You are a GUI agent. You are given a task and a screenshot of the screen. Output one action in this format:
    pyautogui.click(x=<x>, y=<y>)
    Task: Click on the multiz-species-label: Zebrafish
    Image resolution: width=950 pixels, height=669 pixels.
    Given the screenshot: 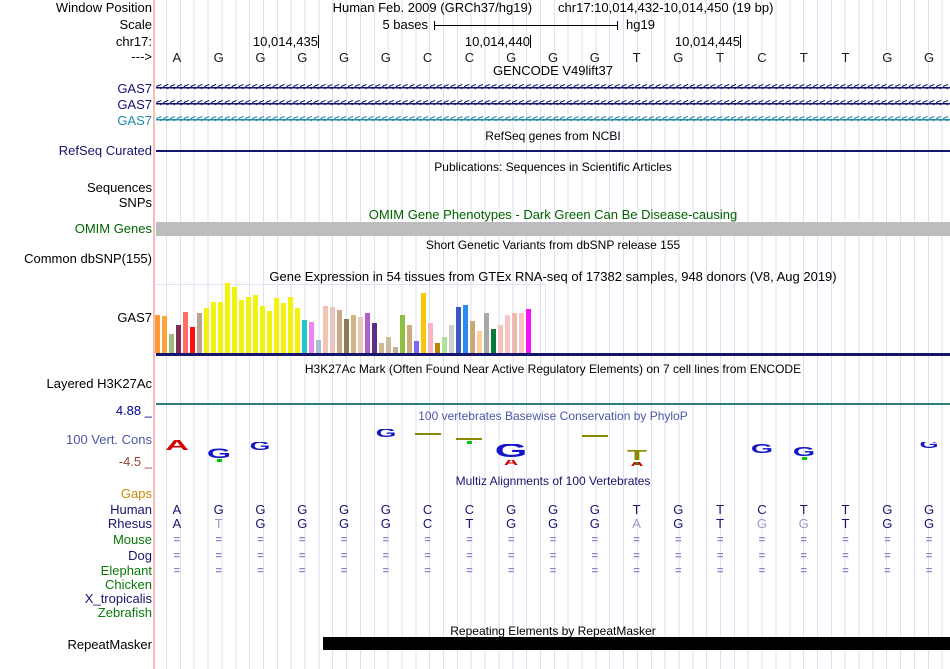 What is the action you would take?
    pyautogui.click(x=76, y=613)
    